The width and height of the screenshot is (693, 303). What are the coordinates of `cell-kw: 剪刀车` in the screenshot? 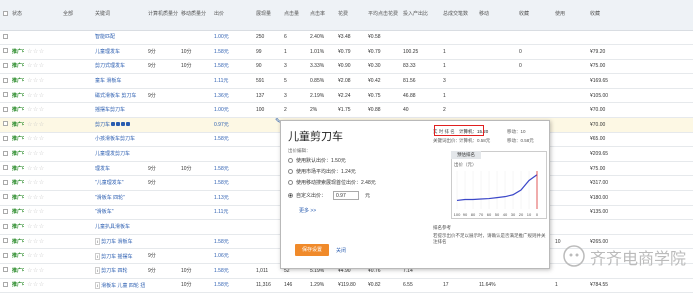 It's located at (118, 125).